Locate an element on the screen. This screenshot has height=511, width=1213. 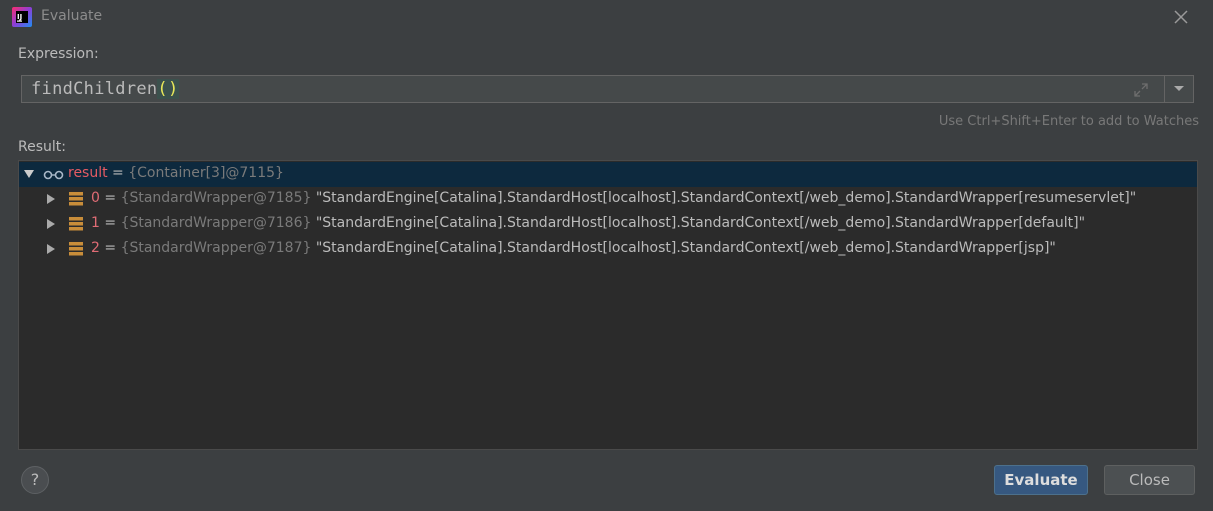
chevron-down-icon is located at coordinates (1179, 88).